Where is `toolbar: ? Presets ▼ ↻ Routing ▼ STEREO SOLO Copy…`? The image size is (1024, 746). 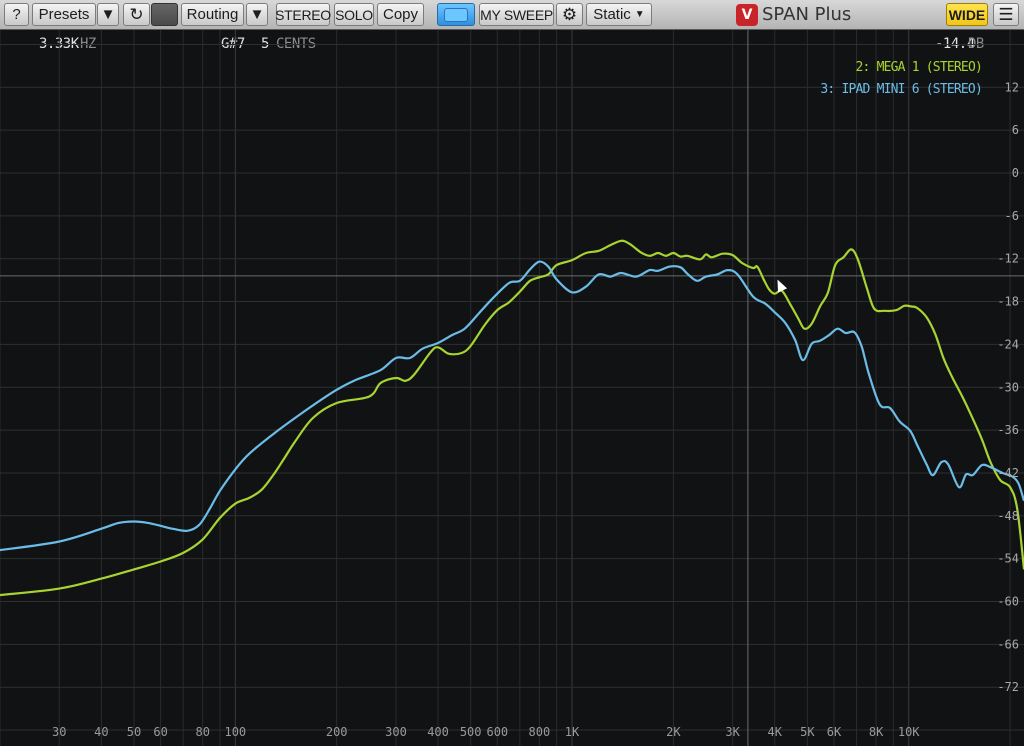 toolbar: ? Presets ▼ ↻ Routing ▼ STEREO SOLO Copy… is located at coordinates (512, 15).